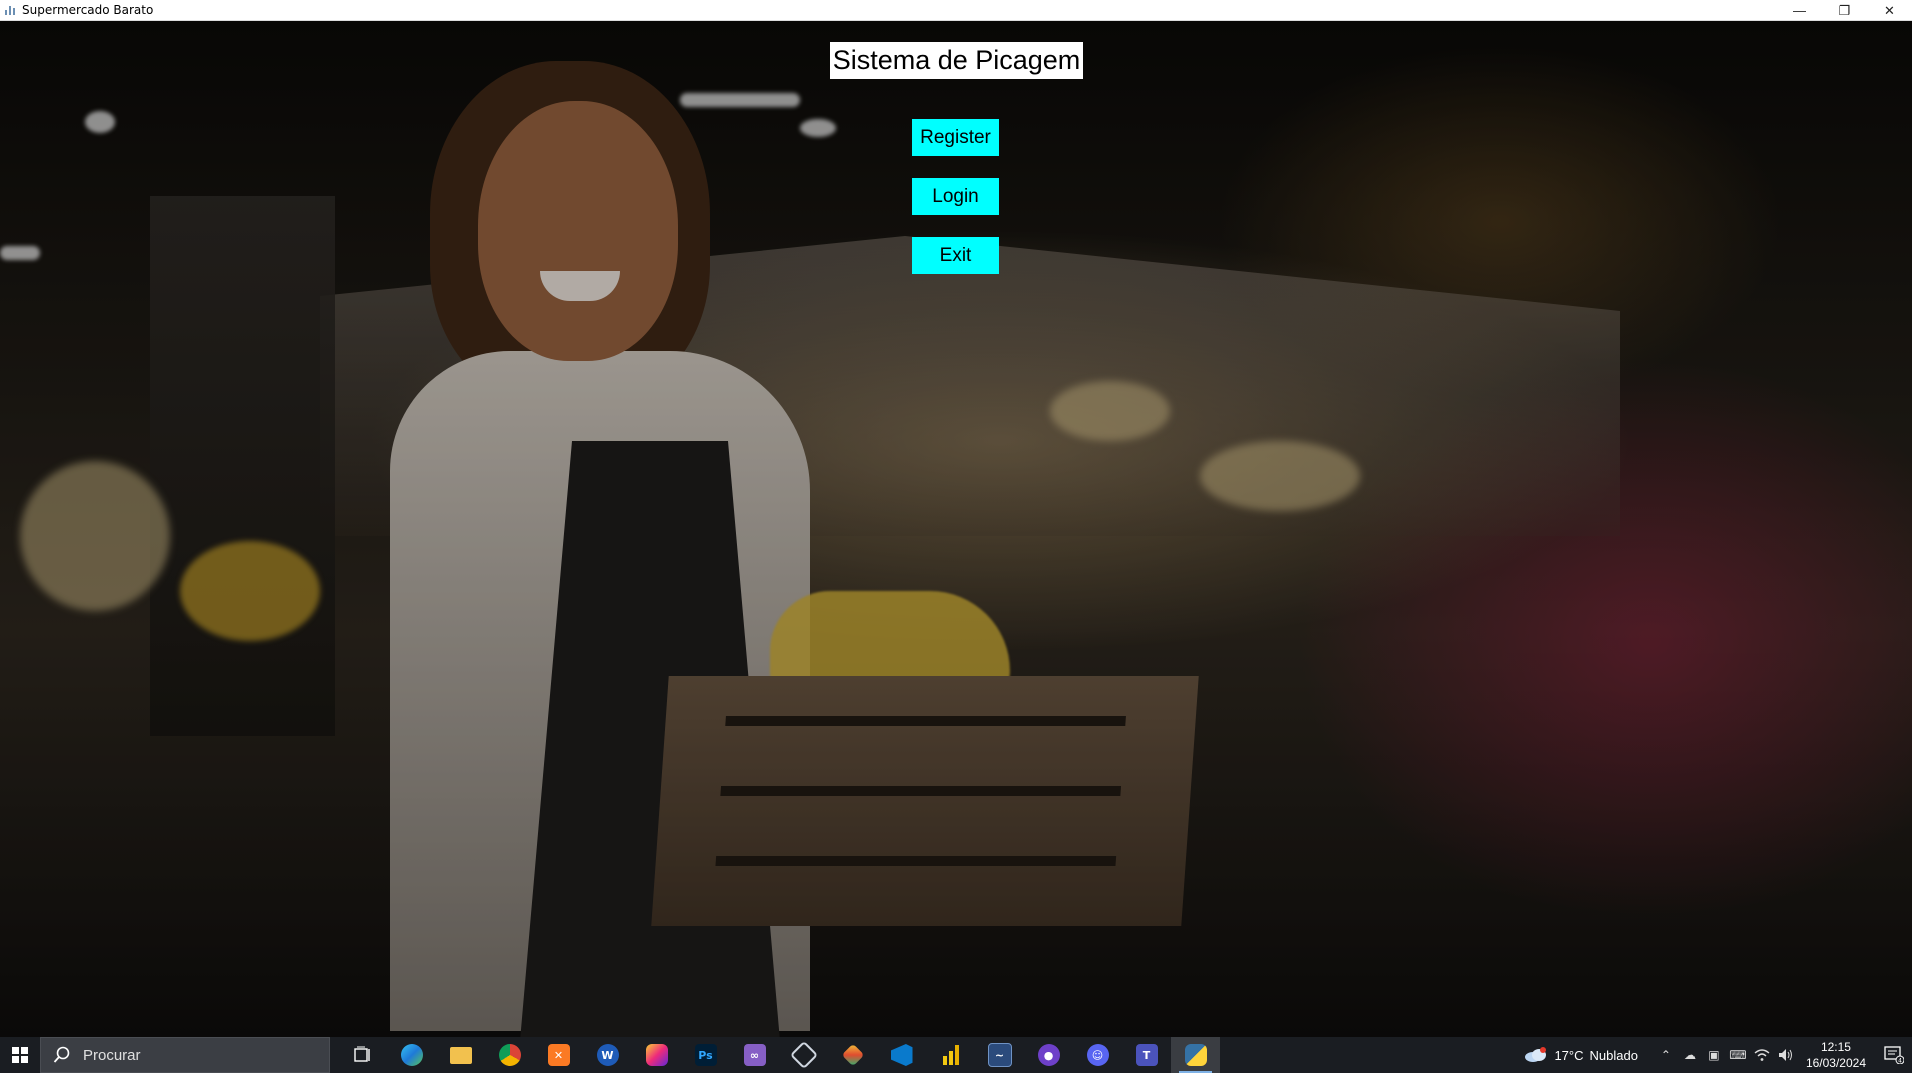  I want to click on clock-date: 16/03/2024, so click(1835, 1063).